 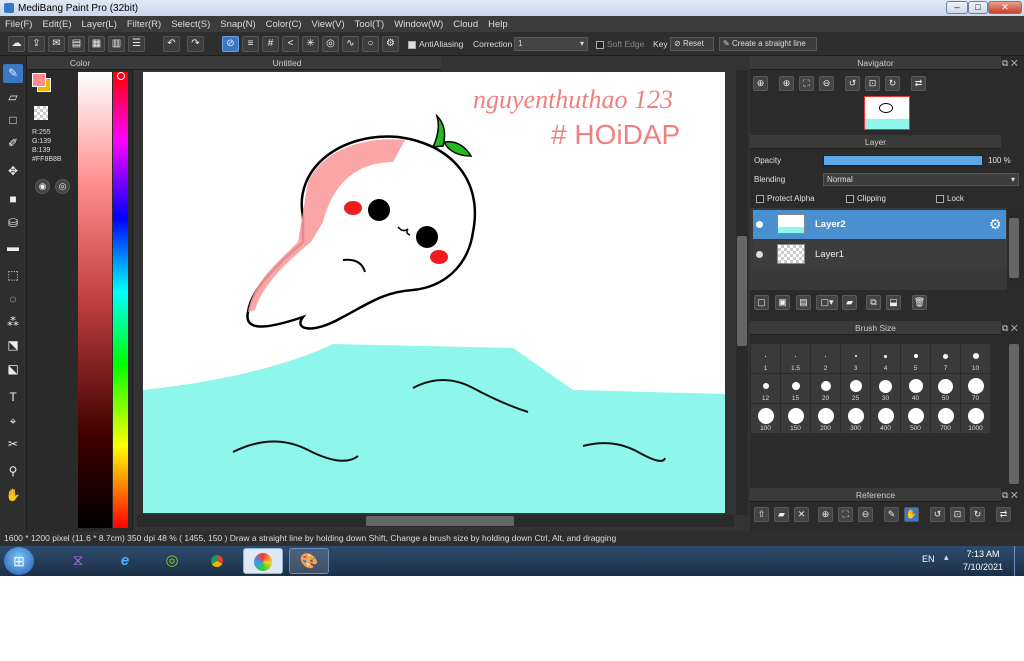 What do you see at coordinates (498, 24) in the screenshot?
I see `menu-help: Help` at bounding box center [498, 24].